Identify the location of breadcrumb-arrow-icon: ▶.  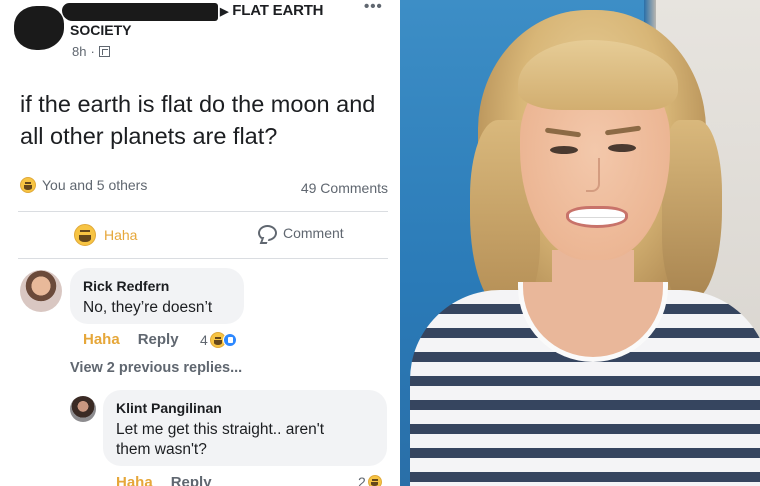
(224, 12).